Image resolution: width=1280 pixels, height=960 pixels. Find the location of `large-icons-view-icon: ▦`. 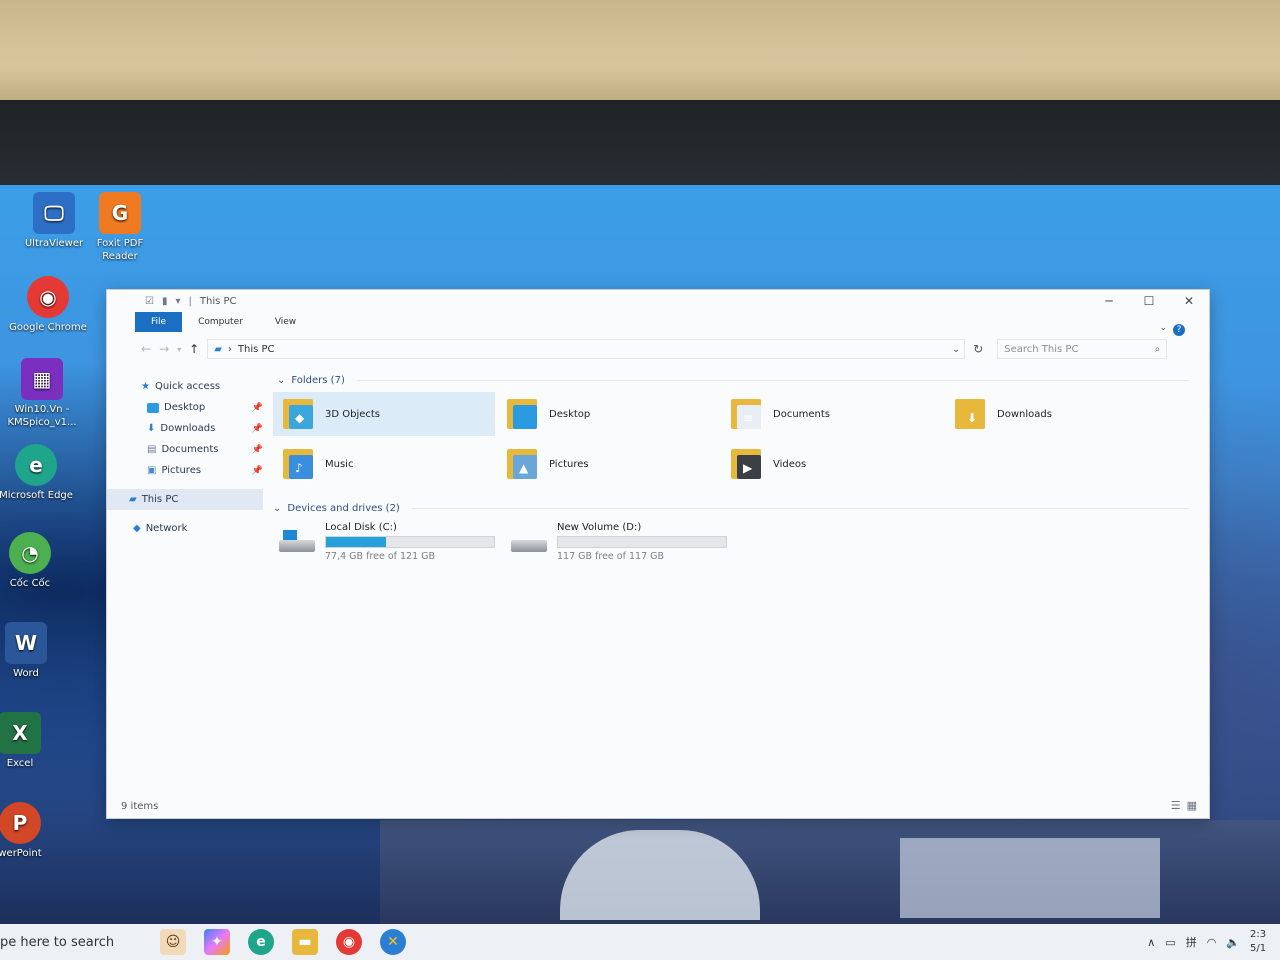

large-icons-view-icon: ▦ is located at coordinates (1192, 805).